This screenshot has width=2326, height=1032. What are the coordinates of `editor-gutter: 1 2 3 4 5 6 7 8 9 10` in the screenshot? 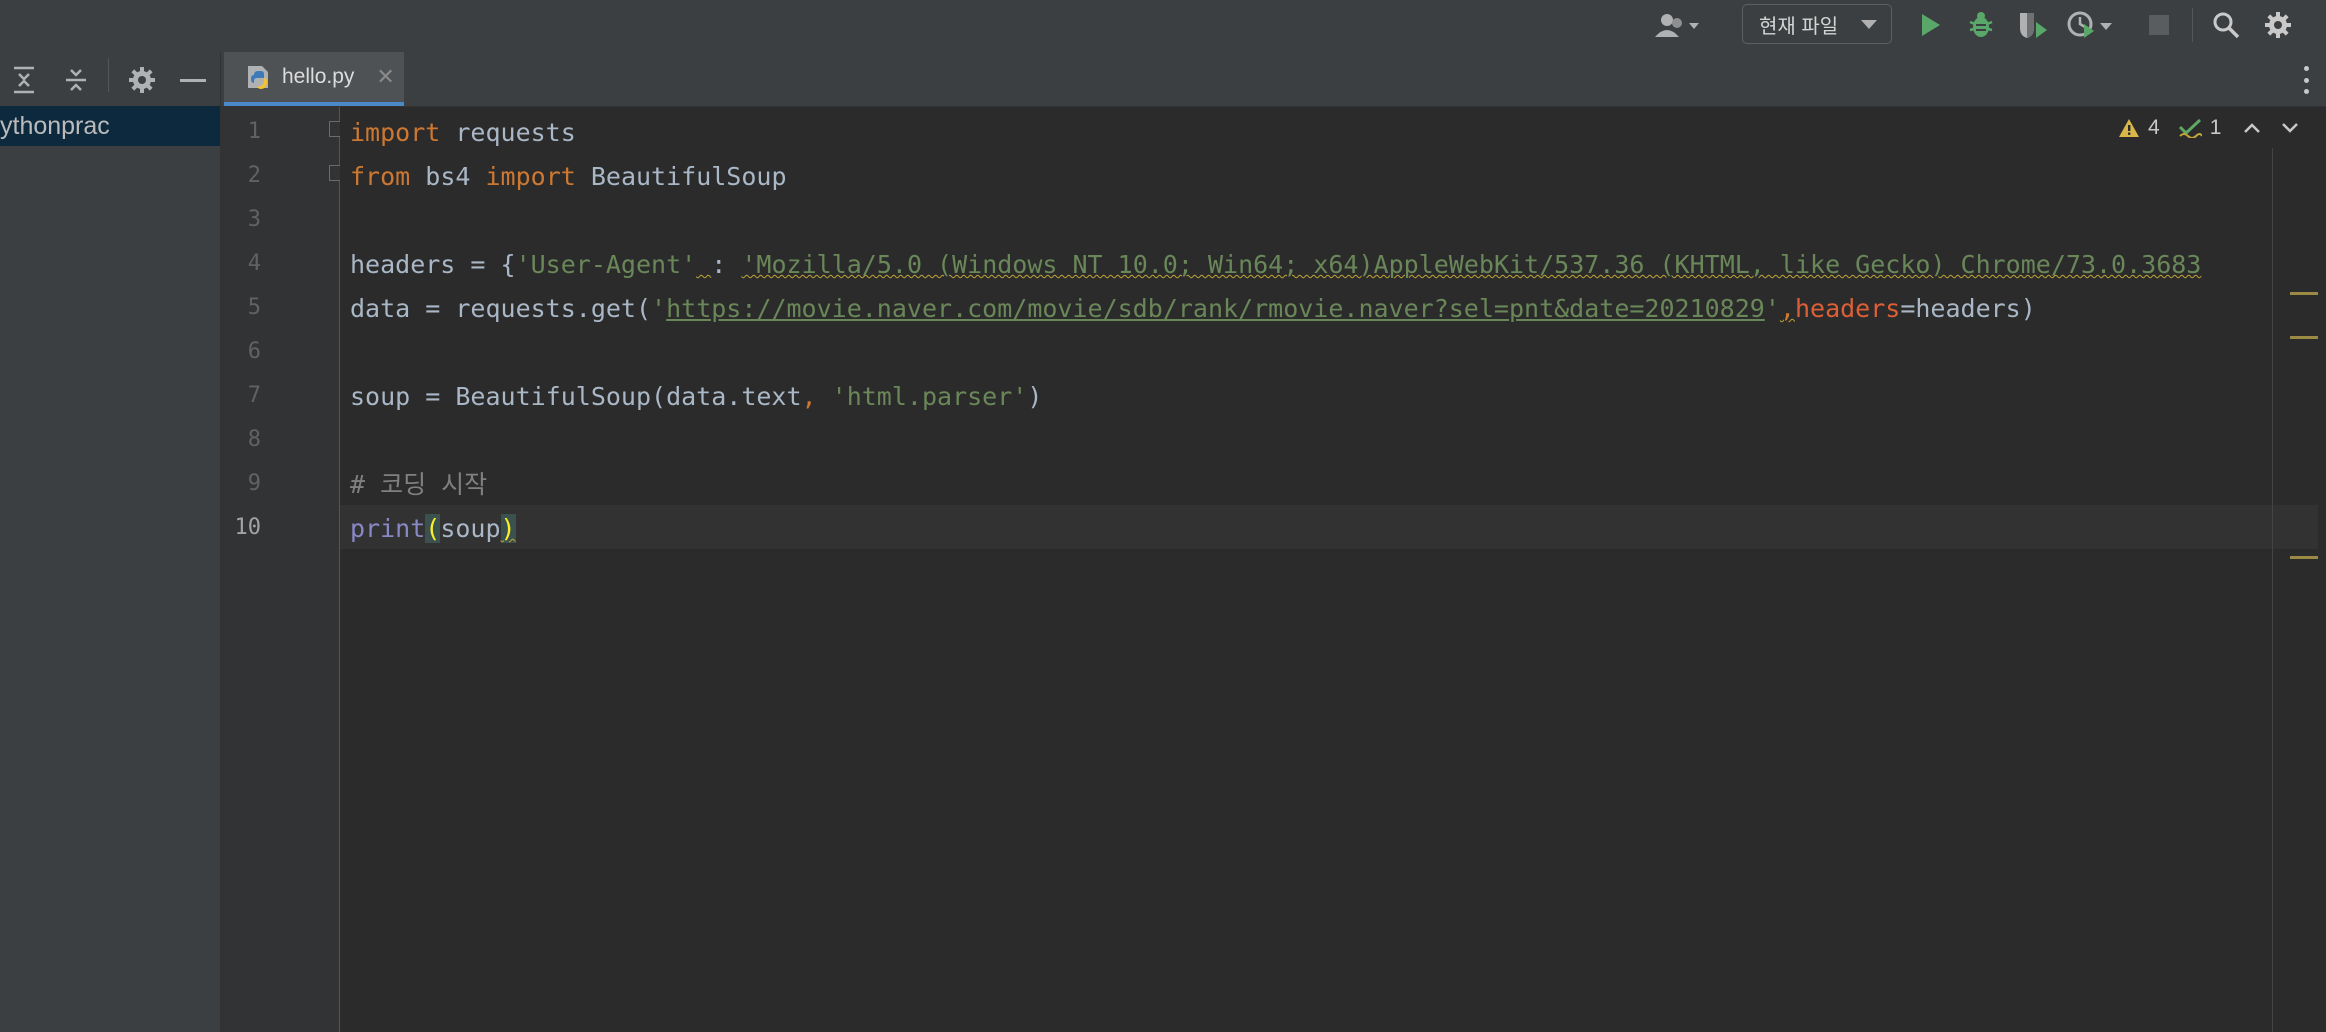 It's located at (282, 569).